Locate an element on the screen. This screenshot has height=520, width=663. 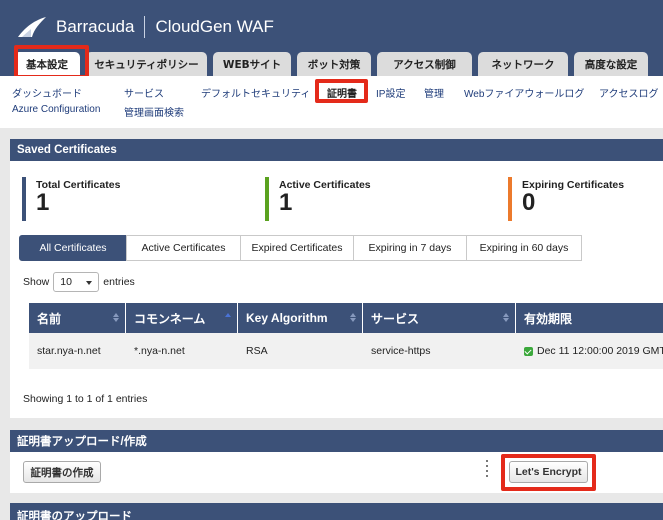
subnav-services: サービス is located at coordinates (144, 92).